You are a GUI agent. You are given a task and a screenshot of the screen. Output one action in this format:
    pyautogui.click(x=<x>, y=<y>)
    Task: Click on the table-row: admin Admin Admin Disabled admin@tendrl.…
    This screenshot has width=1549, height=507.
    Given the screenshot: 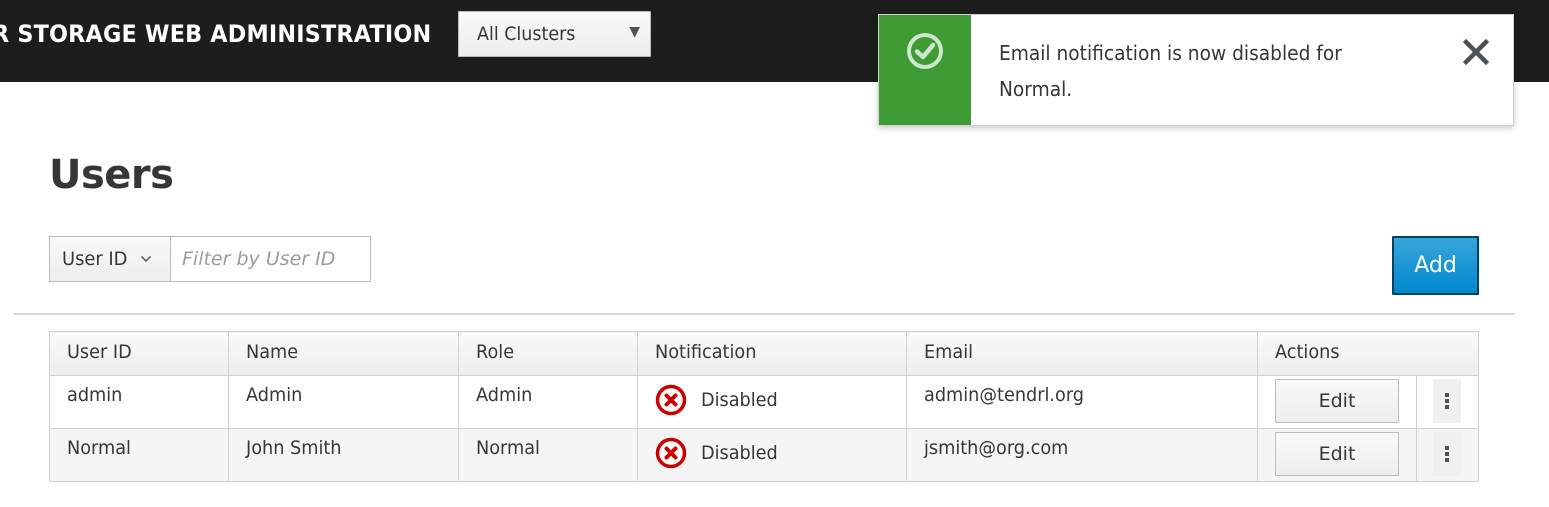 What is the action you would take?
    pyautogui.click(x=764, y=402)
    